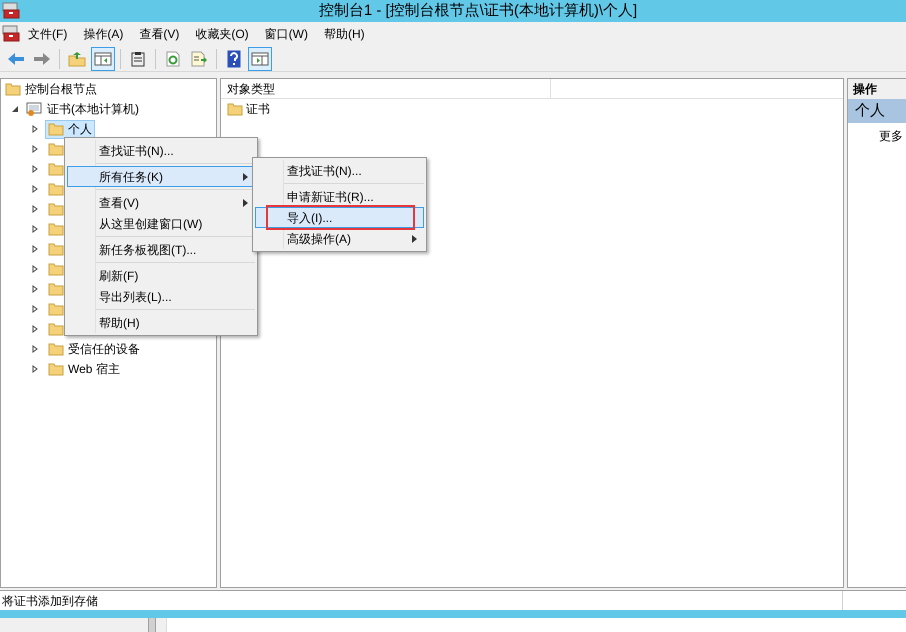 Image resolution: width=906 pixels, height=632 pixels. What do you see at coordinates (93, 109) in the screenshot?
I see `tree-item: 证书(本地计算机)` at bounding box center [93, 109].